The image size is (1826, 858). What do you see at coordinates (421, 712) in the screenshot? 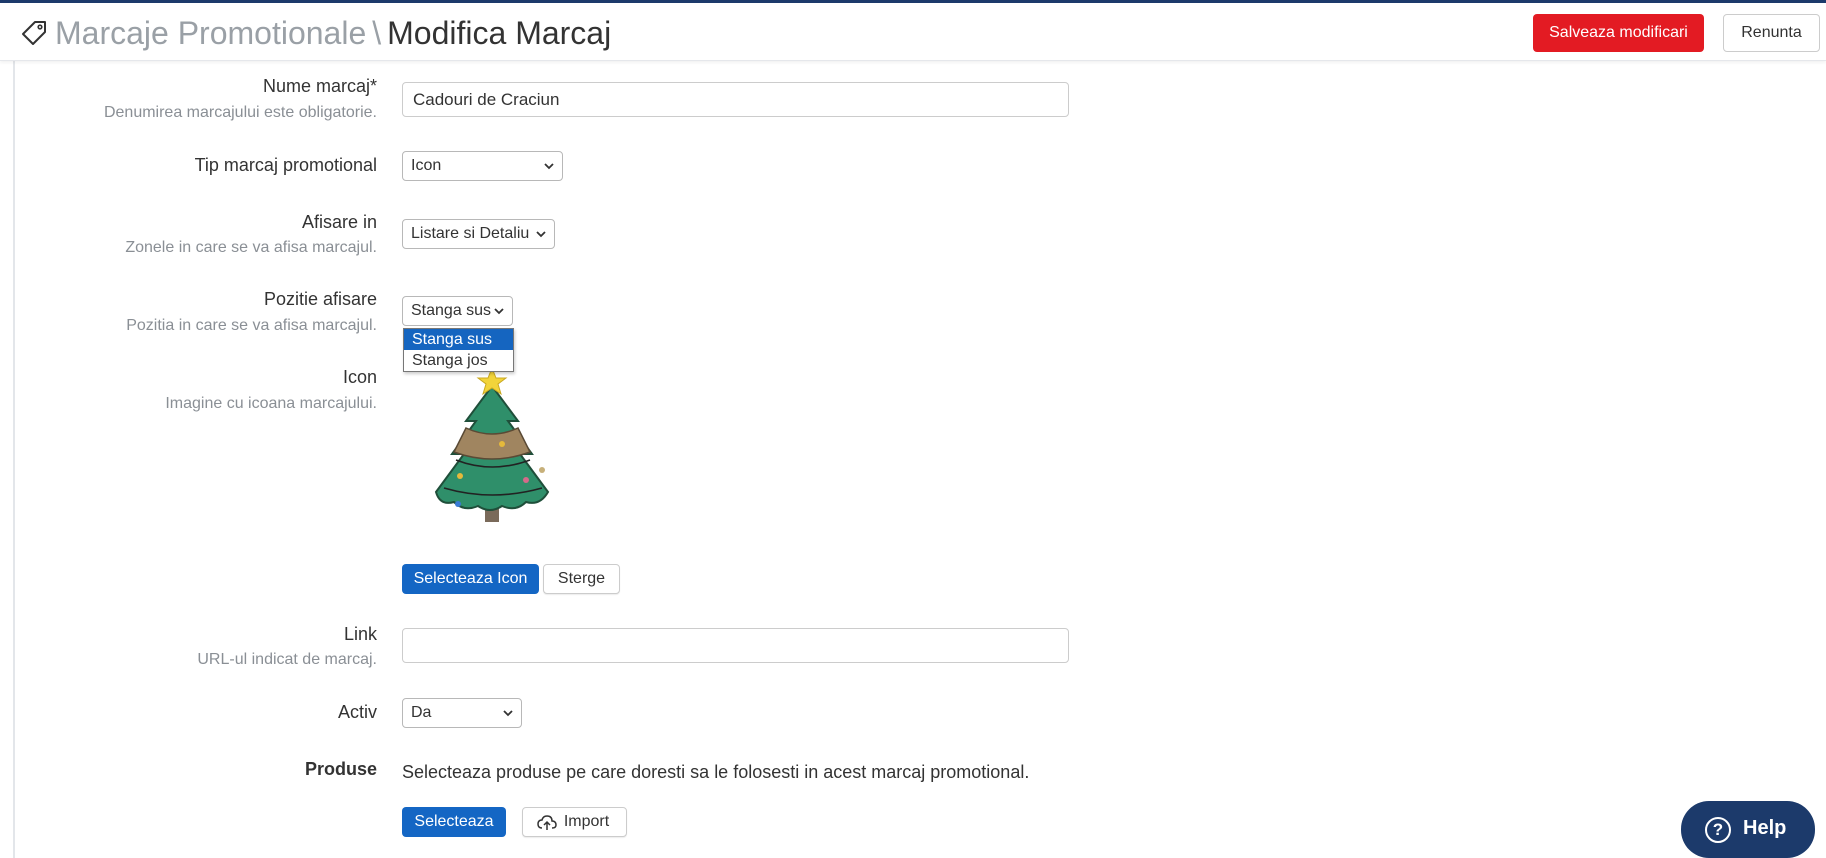
I see `active-select-value: Da` at bounding box center [421, 712].